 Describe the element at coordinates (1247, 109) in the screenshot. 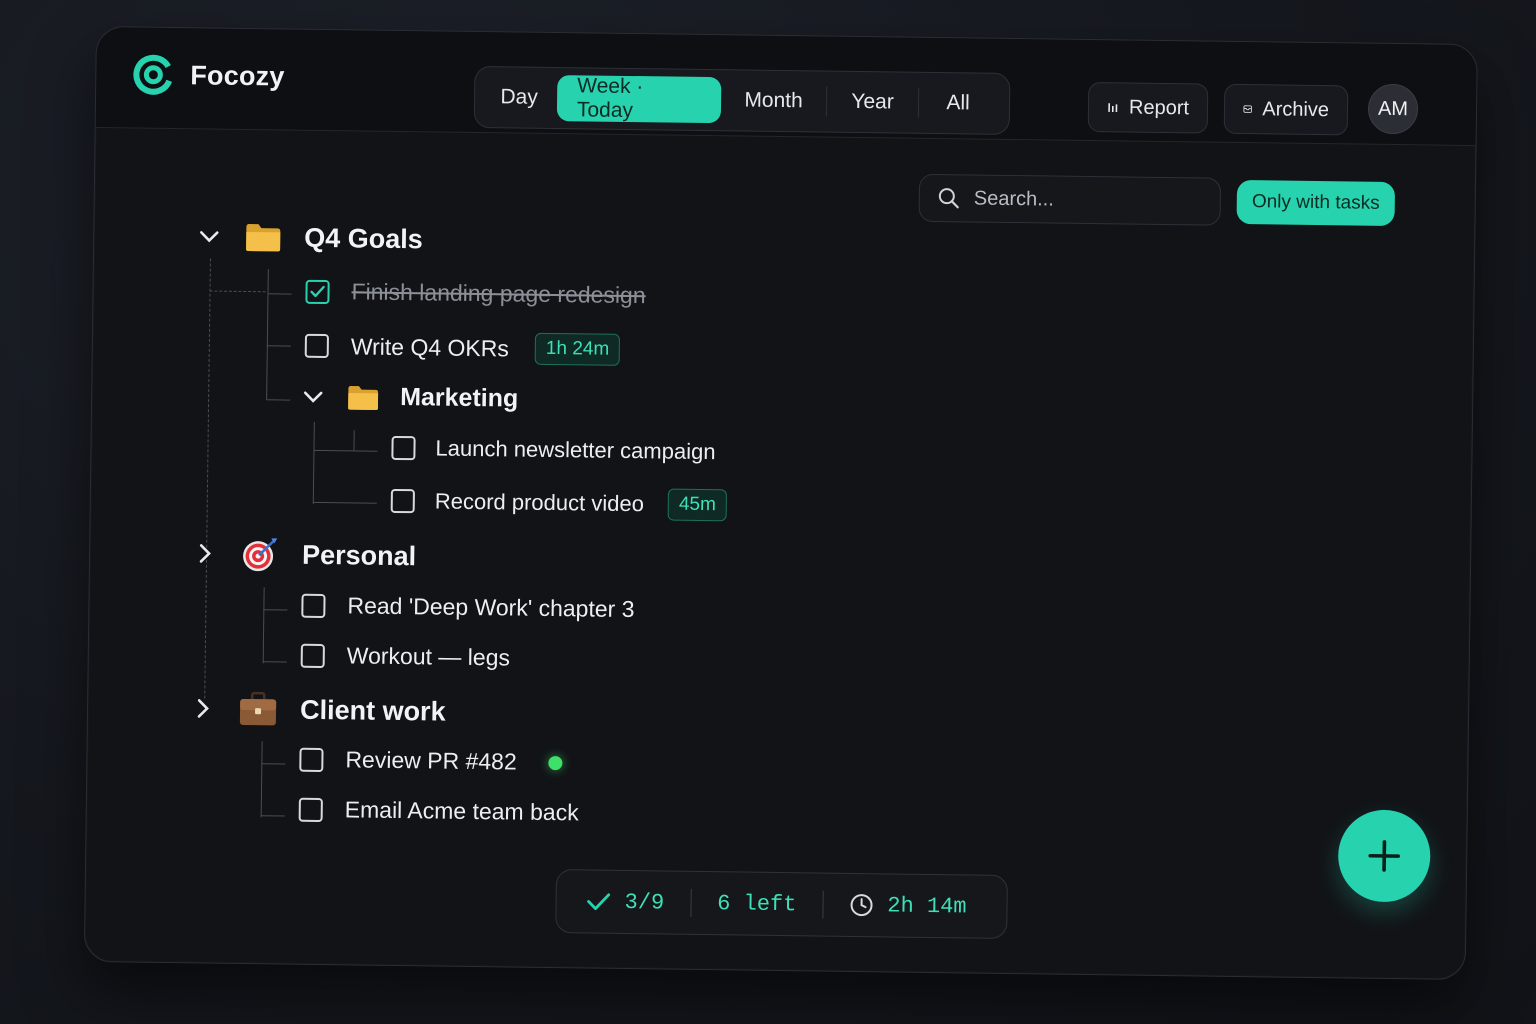

I see `archive-icon` at that location.